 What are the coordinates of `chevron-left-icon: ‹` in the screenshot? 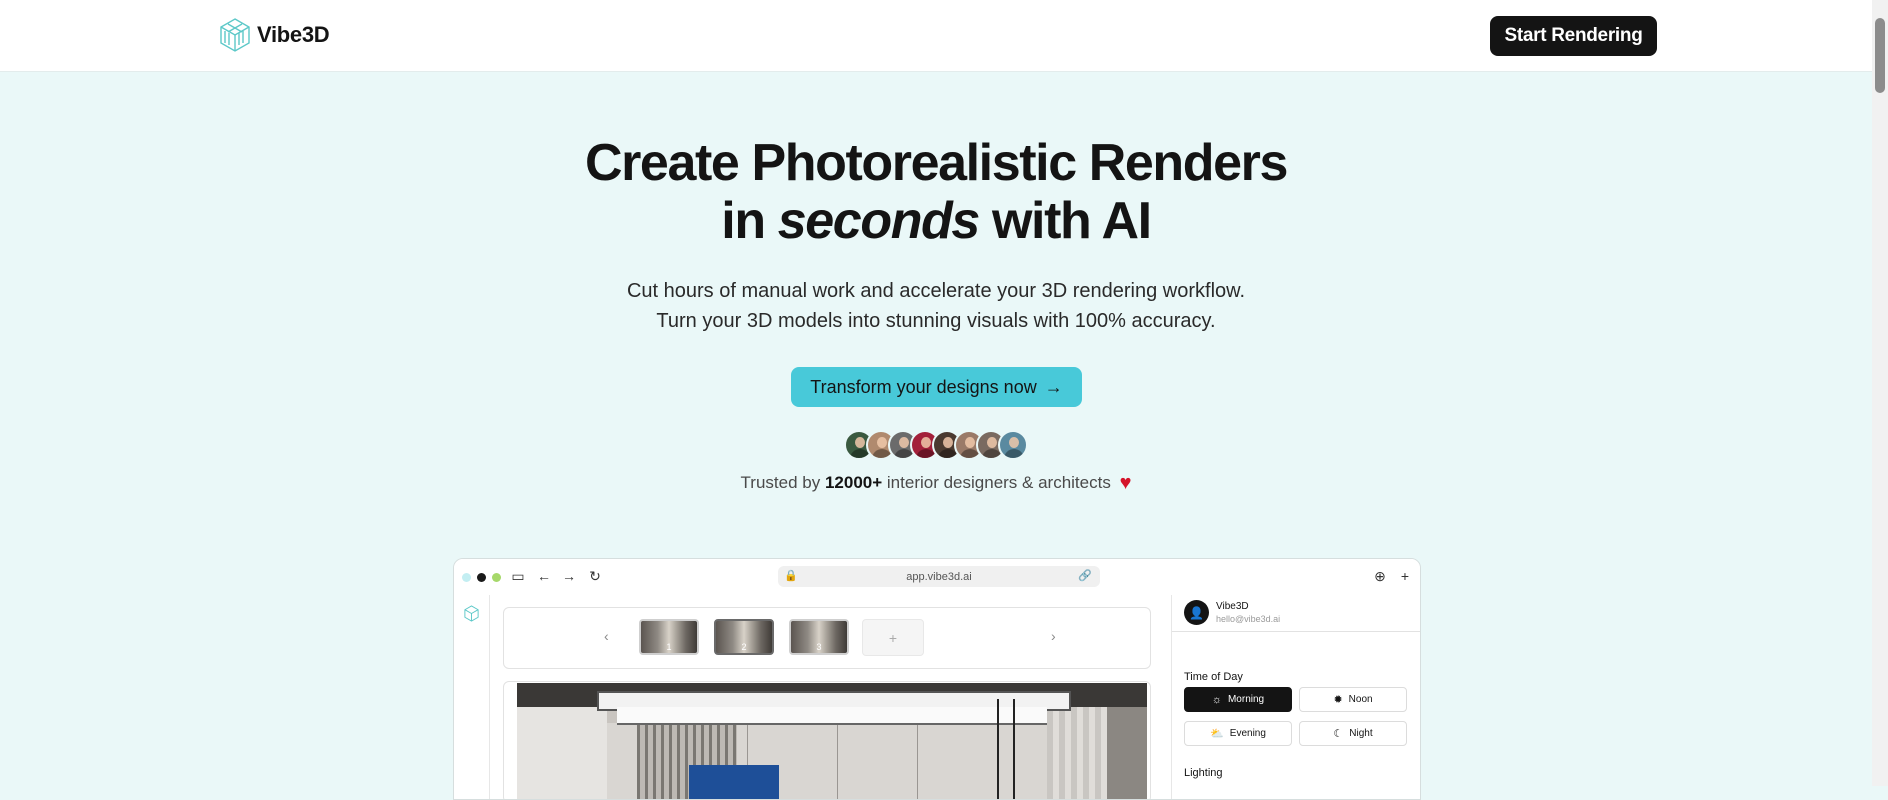 It's located at (606, 636).